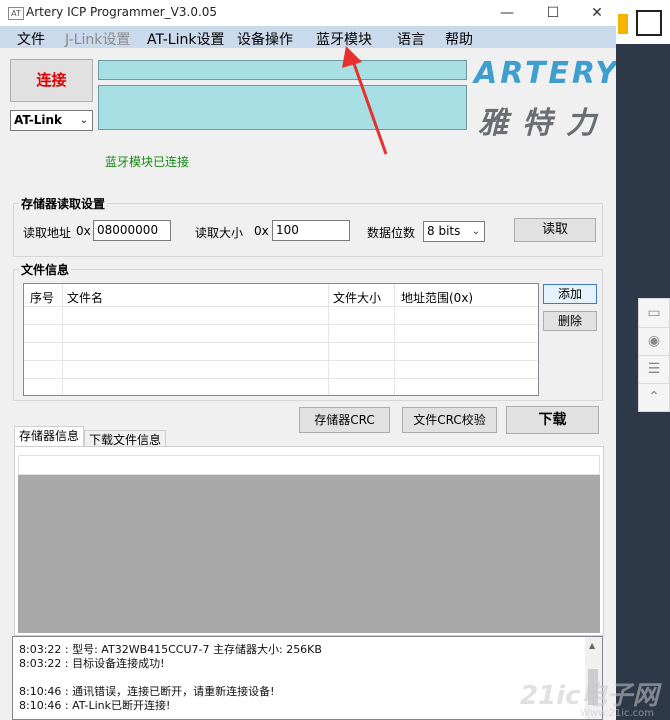 This screenshot has height=720, width=670. I want to click on data-bits-label: 数据位数, so click(391, 233).